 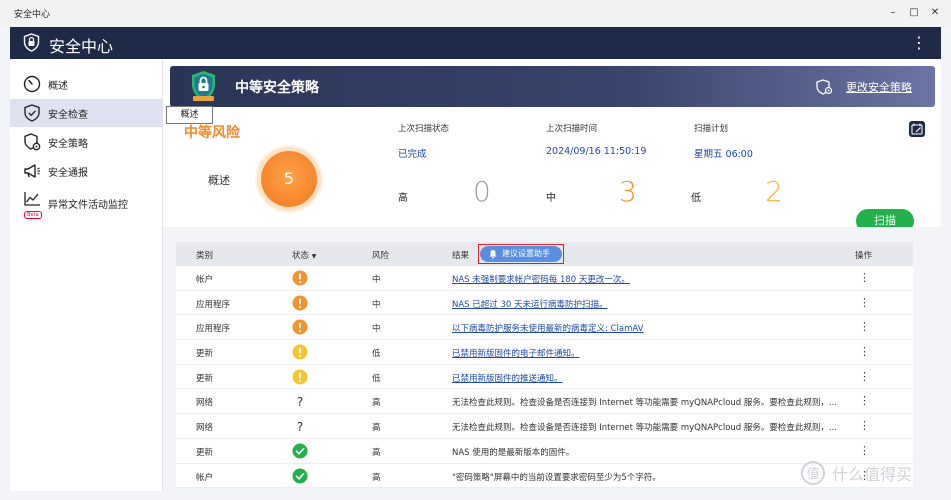 What do you see at coordinates (31, 42) in the screenshot?
I see `security-center-logo-icon` at bounding box center [31, 42].